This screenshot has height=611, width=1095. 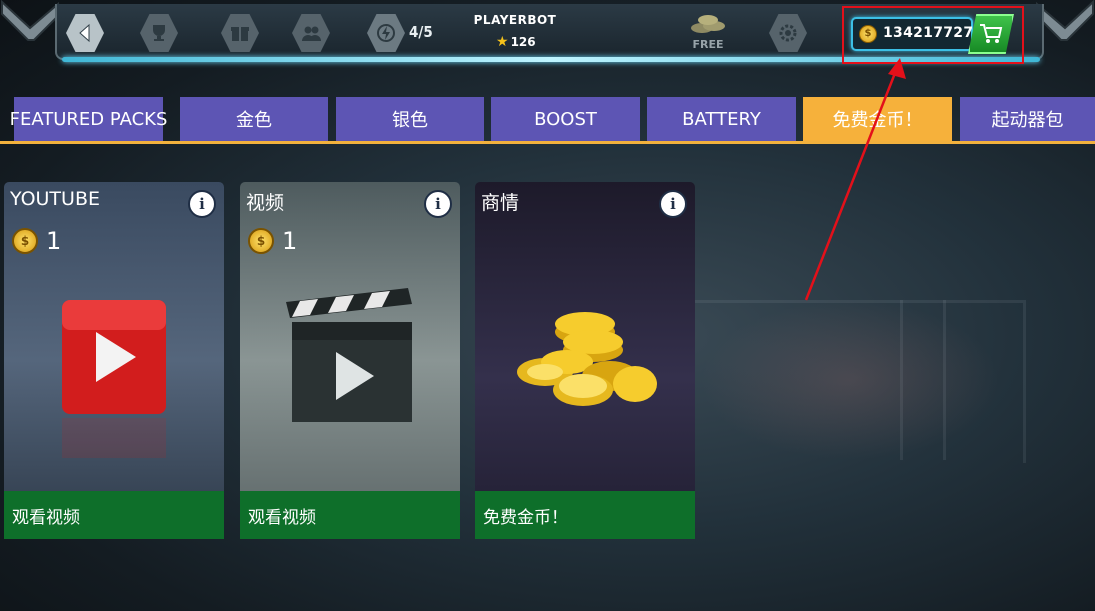 I want to click on gear-icon, so click(x=788, y=33).